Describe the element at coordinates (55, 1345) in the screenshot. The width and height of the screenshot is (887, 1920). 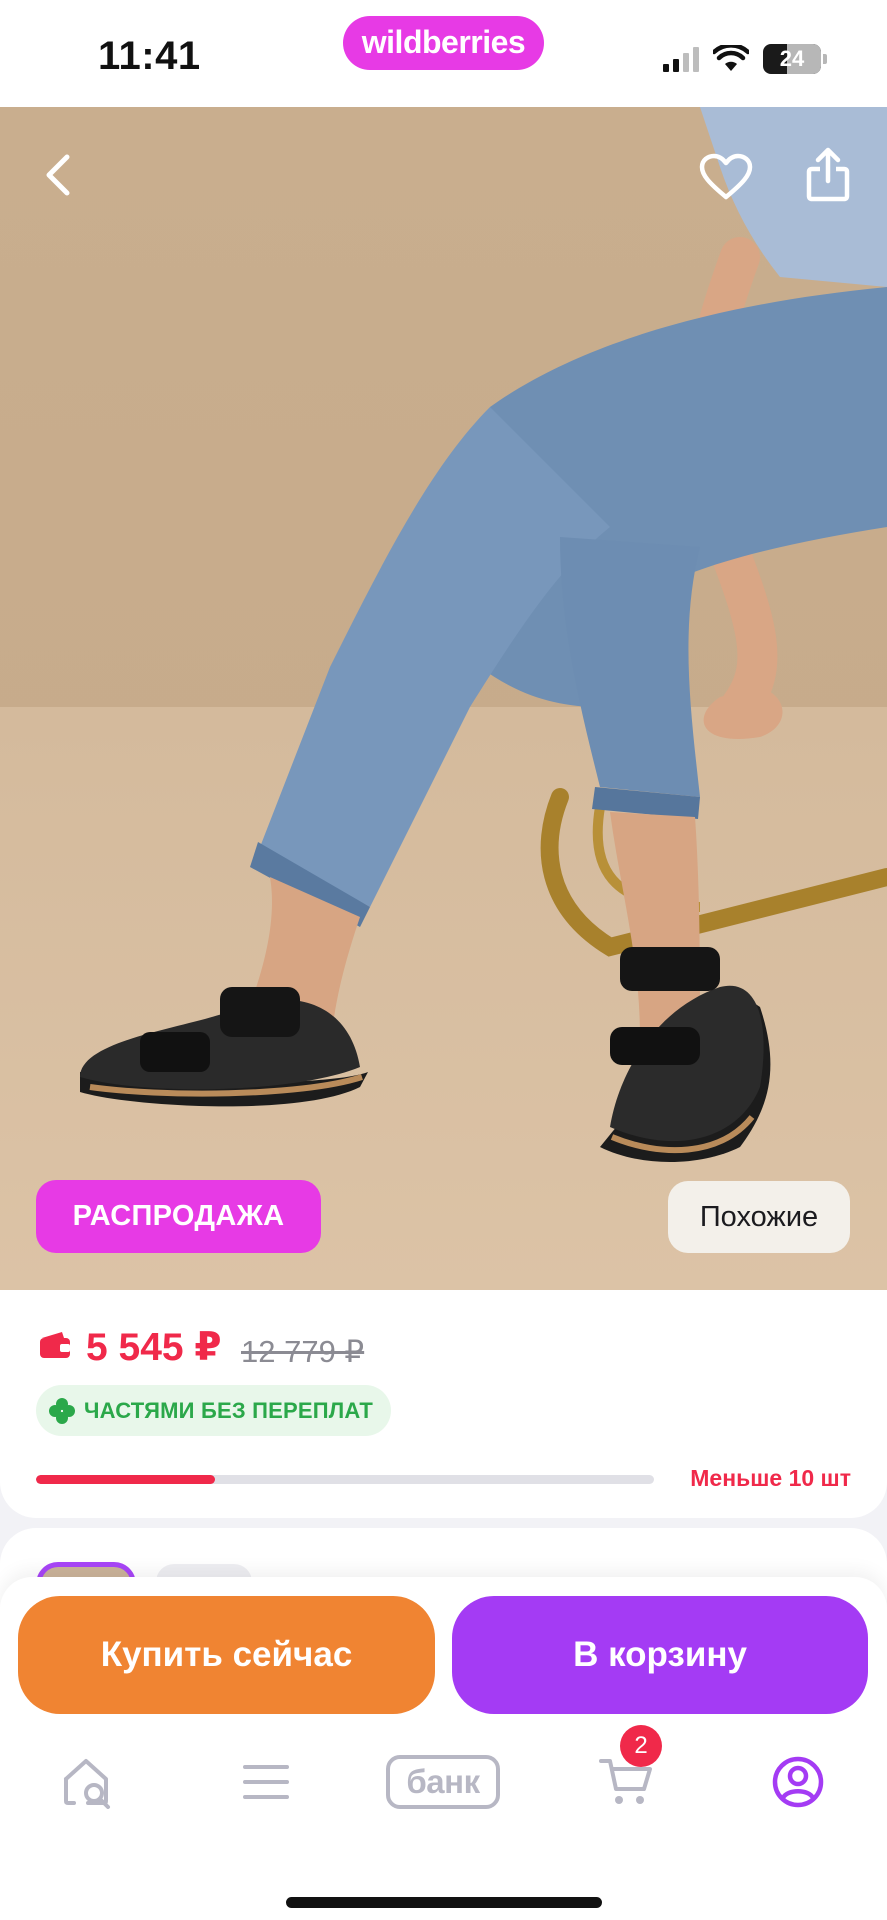
I see `wallet-icon` at that location.